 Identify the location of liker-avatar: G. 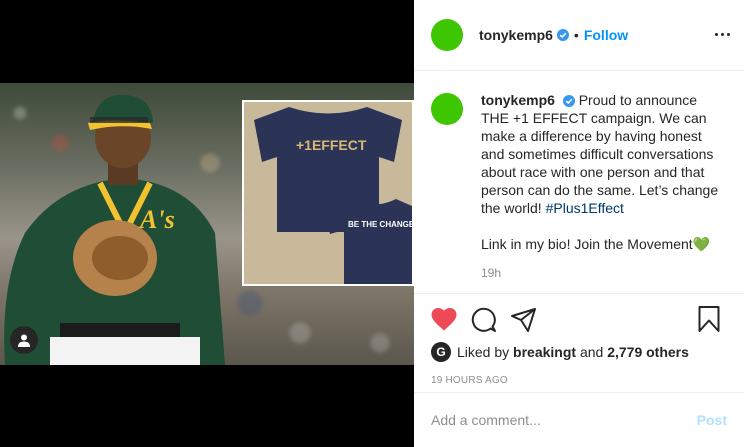
(441, 352).